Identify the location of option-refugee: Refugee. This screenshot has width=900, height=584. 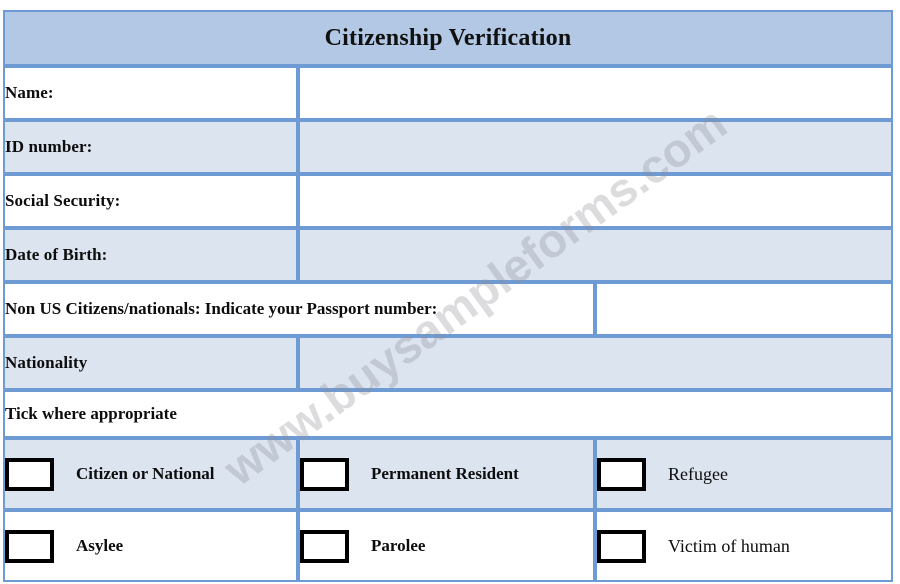
(744, 474).